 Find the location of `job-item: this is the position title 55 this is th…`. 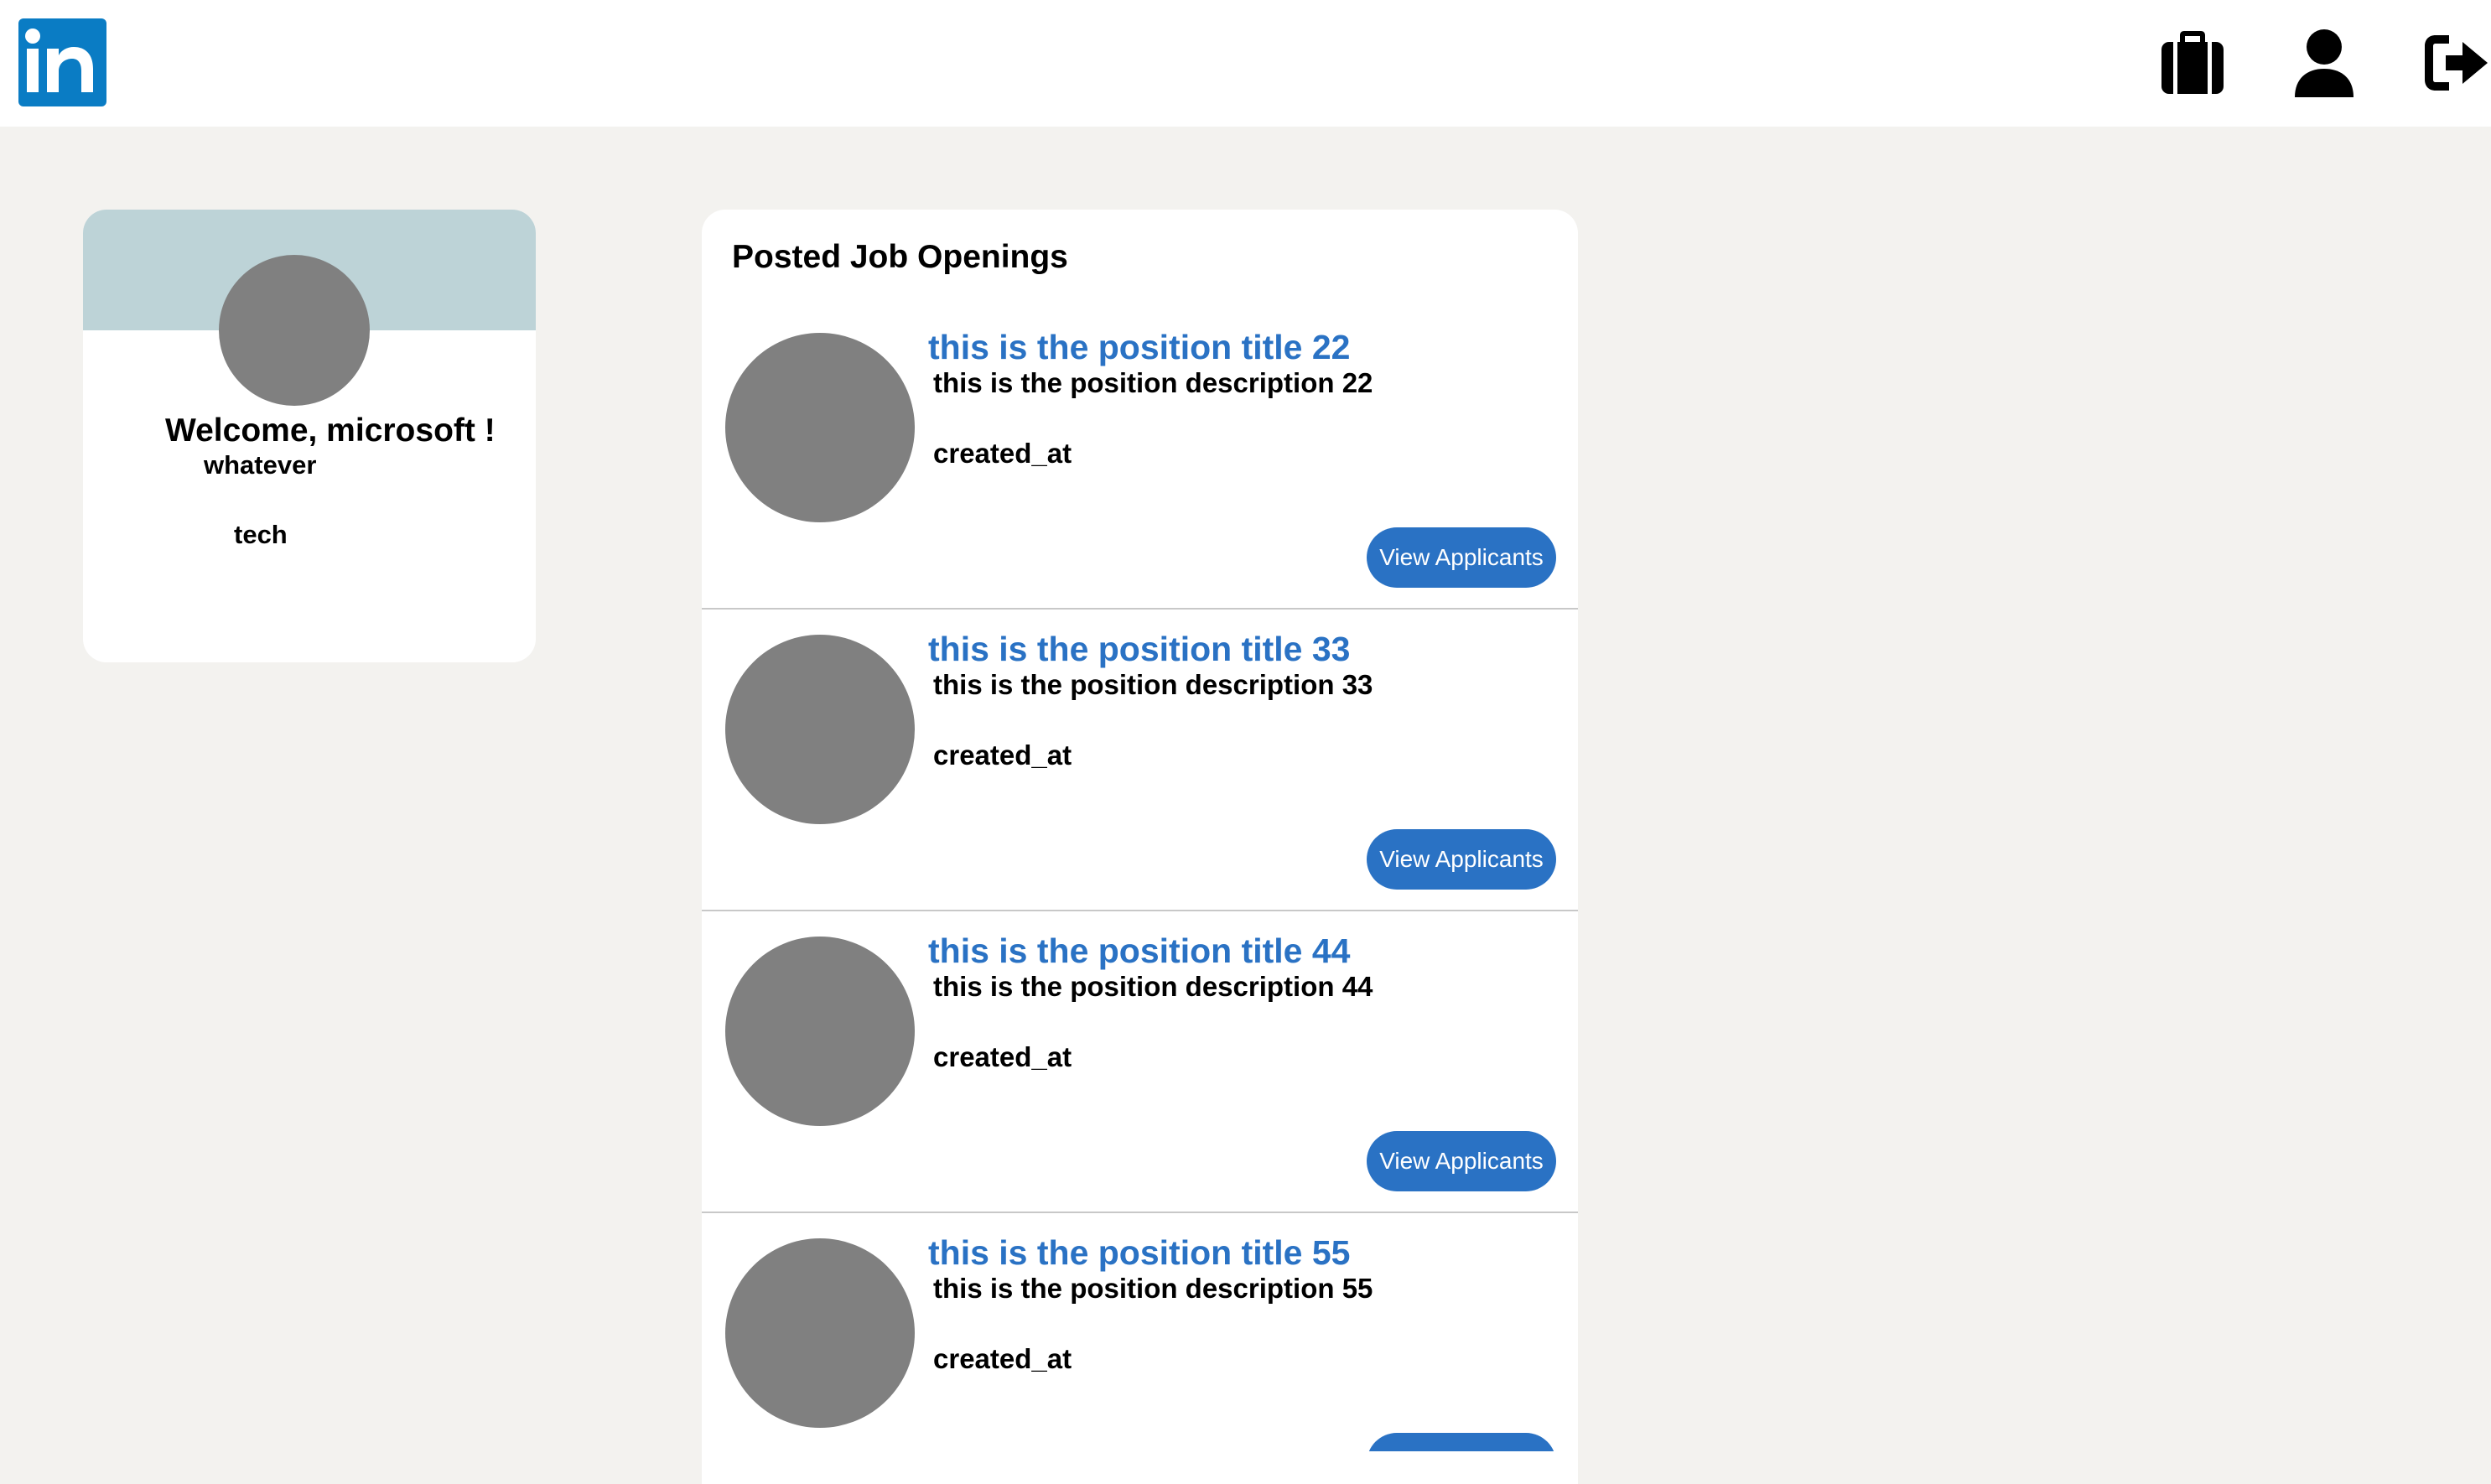

job-item: this is the position title 55 this is th… is located at coordinates (1140, 1332).